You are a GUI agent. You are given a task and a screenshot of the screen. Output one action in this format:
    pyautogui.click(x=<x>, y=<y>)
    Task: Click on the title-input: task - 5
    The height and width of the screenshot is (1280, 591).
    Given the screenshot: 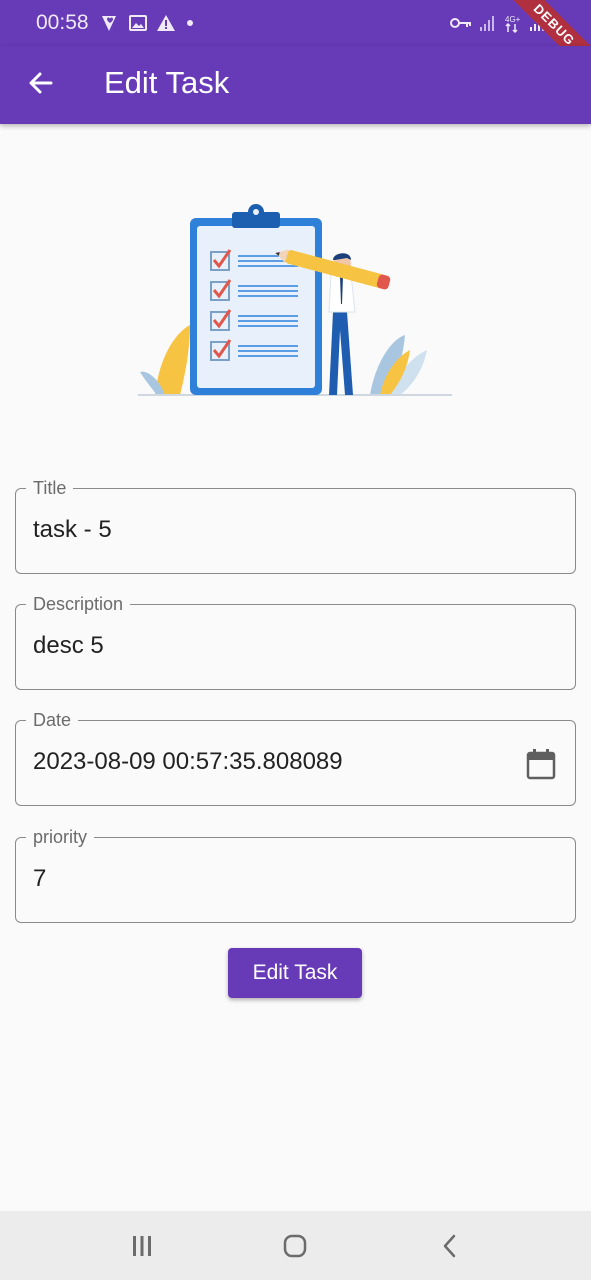 What is the action you would take?
    pyautogui.click(x=72, y=530)
    